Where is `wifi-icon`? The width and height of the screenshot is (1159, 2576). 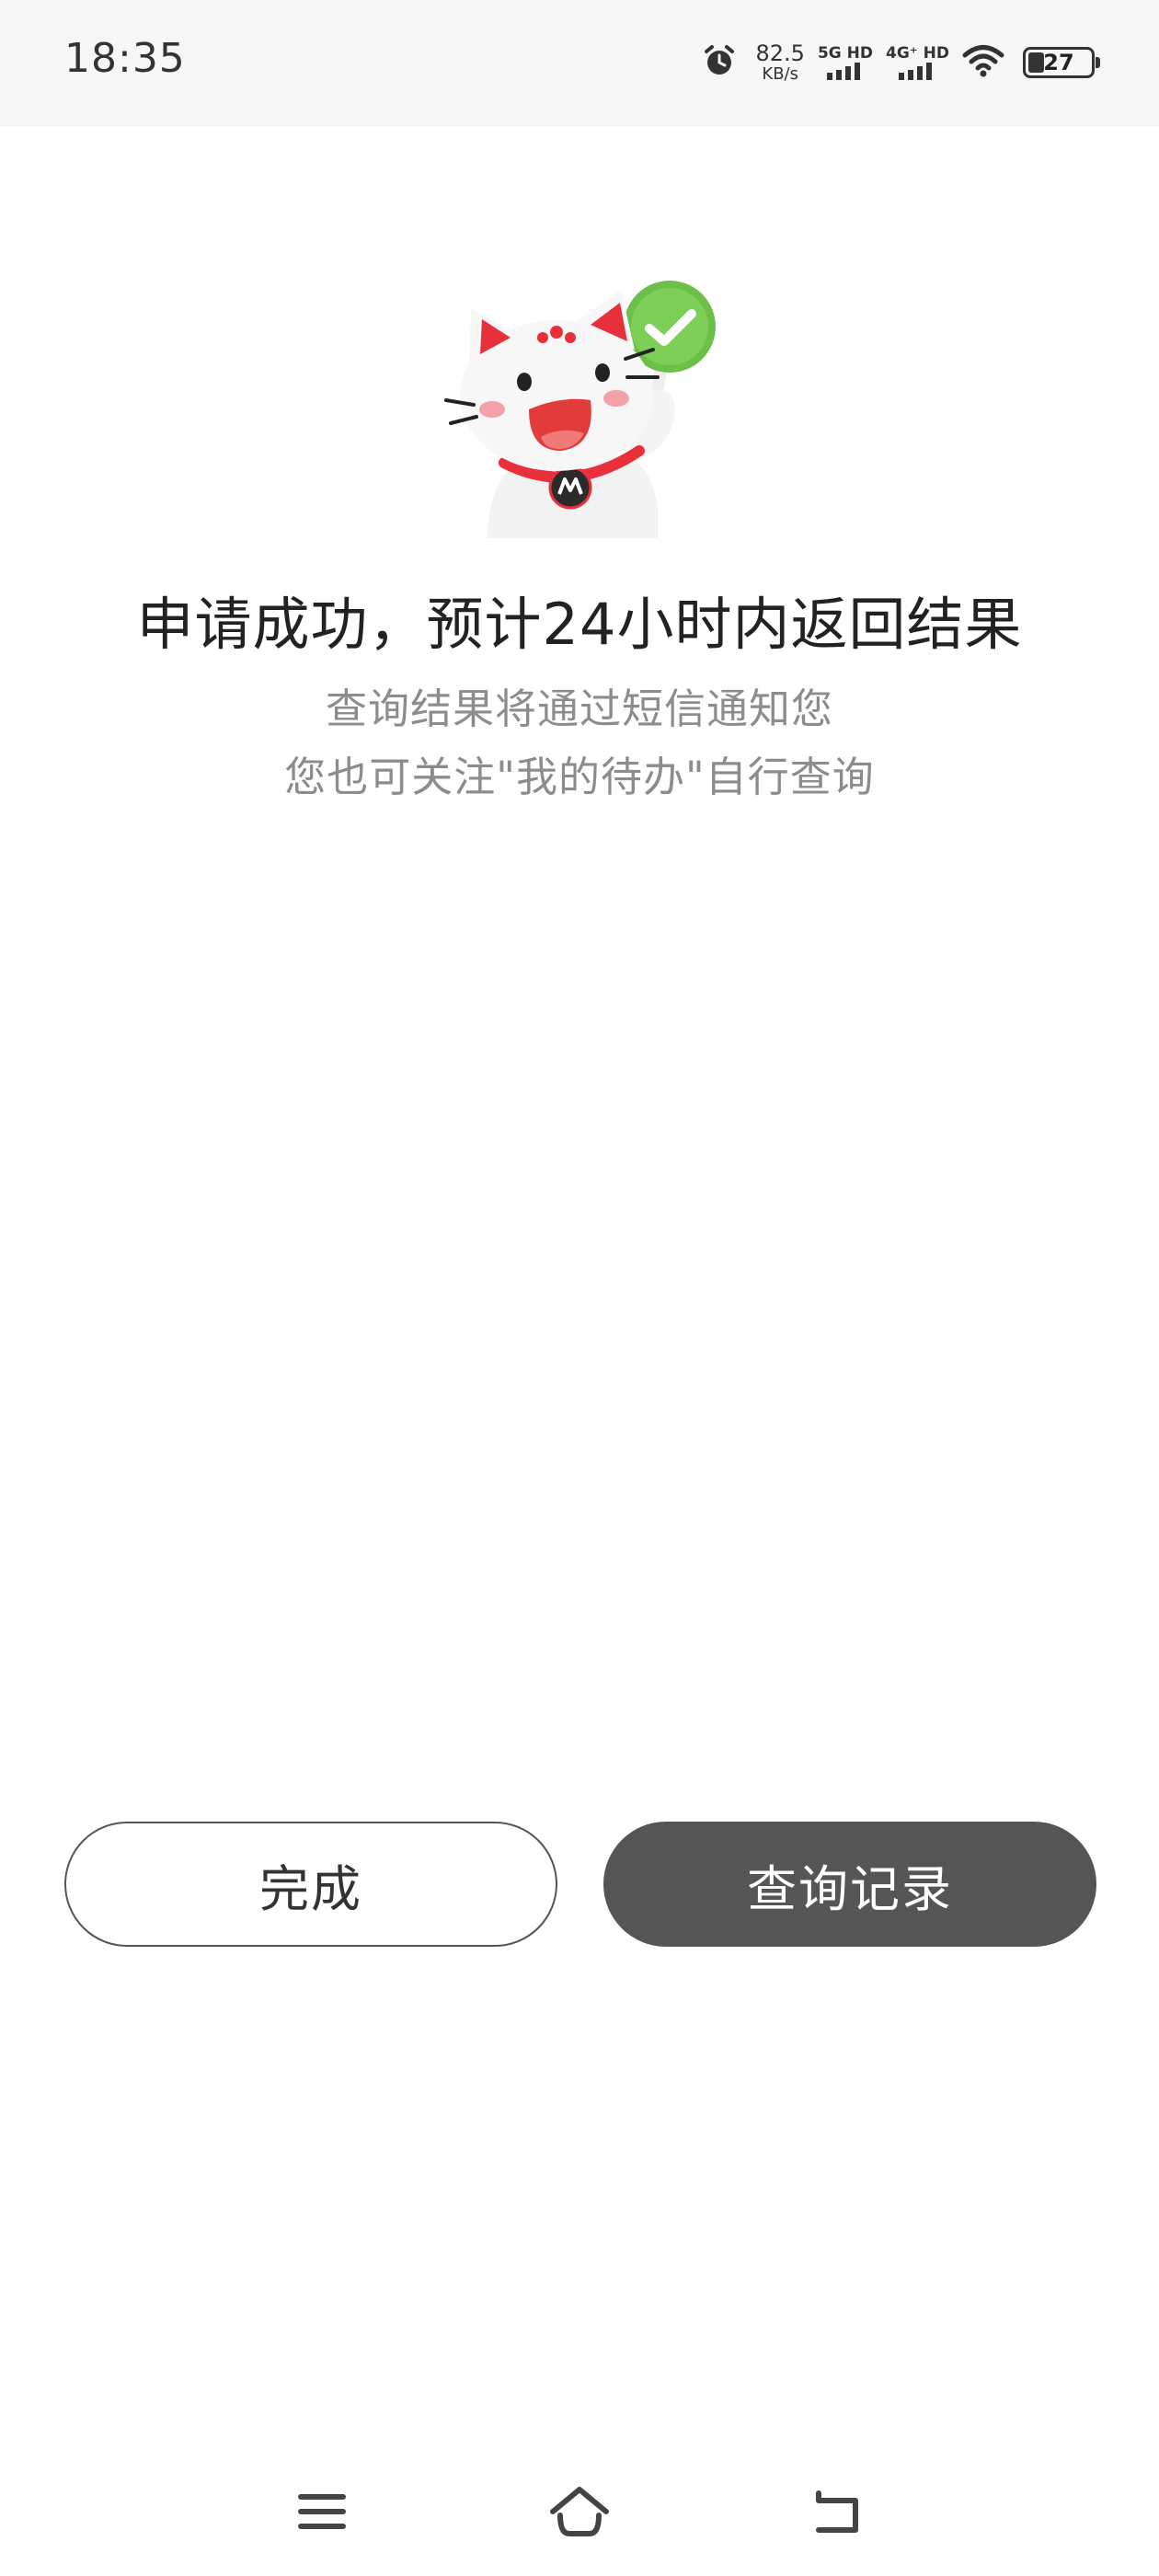
wifi-icon is located at coordinates (983, 62).